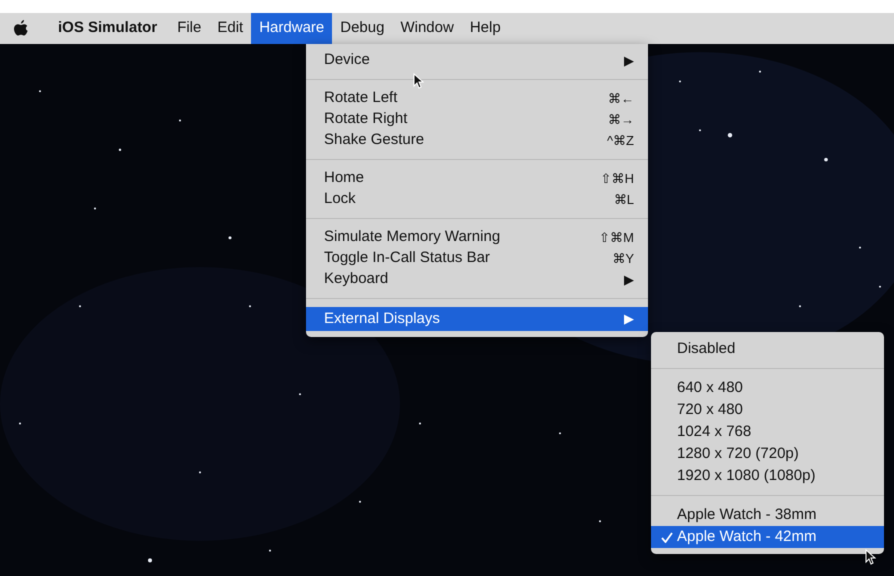  I want to click on menu-title: Hardware, so click(291, 28).